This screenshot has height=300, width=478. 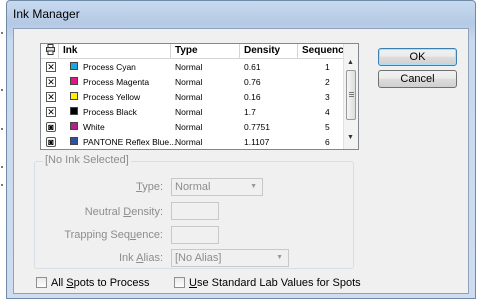 I want to click on scroll-down-icon: ▼, so click(x=350, y=137).